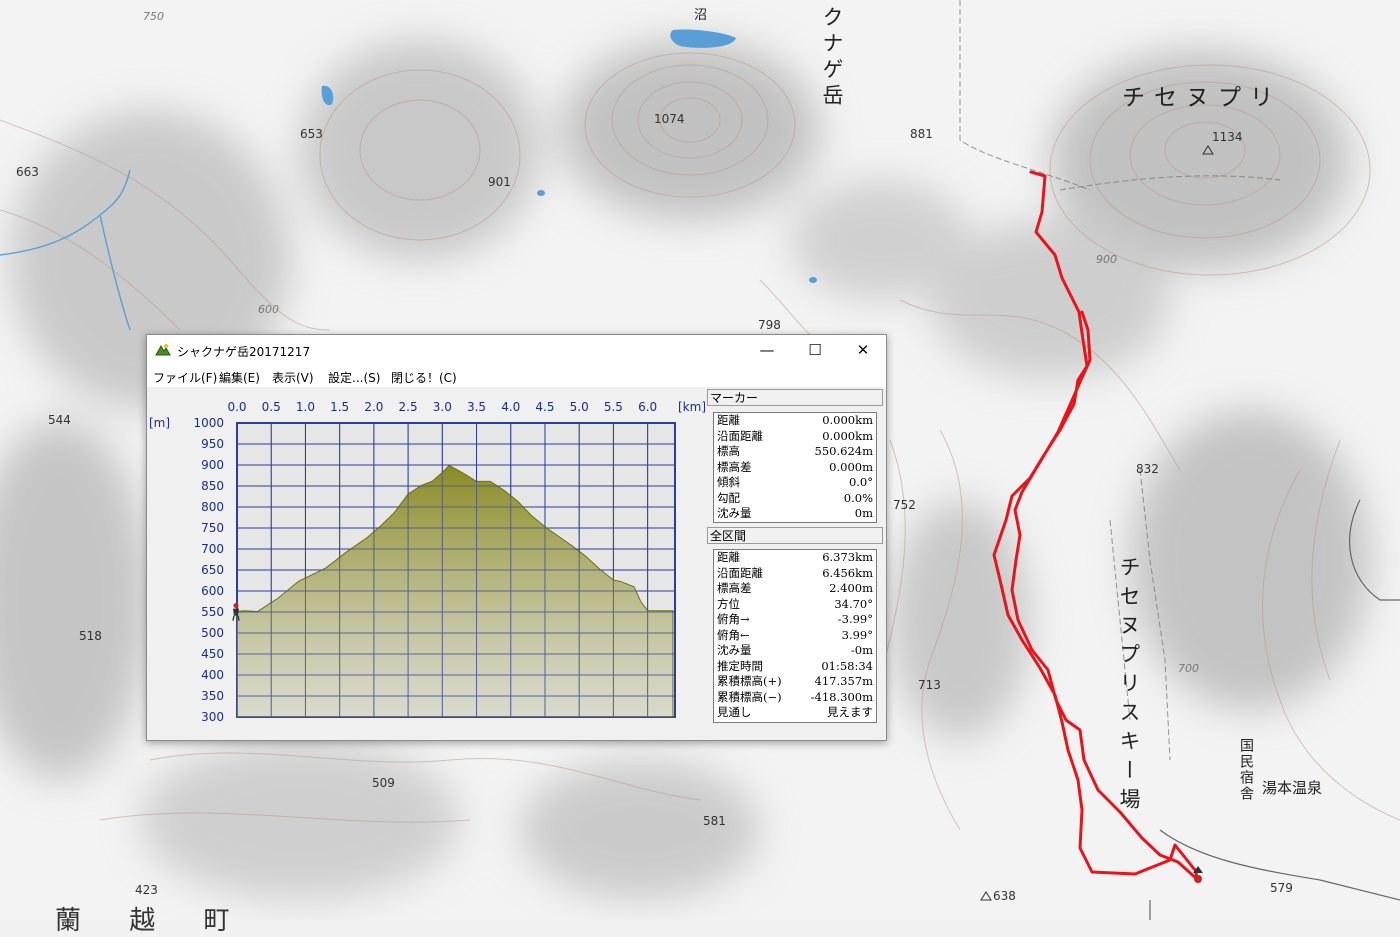 The height and width of the screenshot is (937, 1400). I want to click on total-row: 累積標高(−) -418.300m, so click(795, 698).